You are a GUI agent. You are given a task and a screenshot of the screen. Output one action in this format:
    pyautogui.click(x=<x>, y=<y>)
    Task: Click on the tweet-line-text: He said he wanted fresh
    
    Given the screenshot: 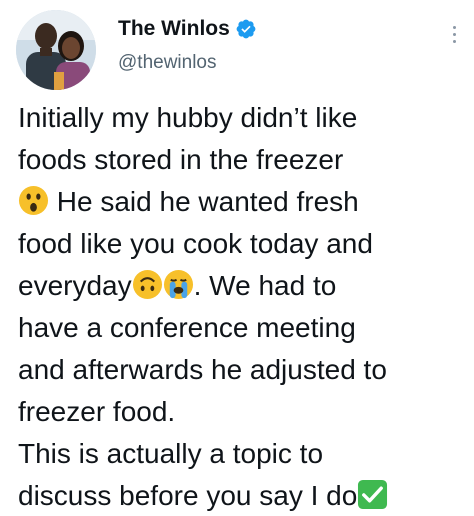 What is the action you would take?
    pyautogui.click(x=207, y=201)
    